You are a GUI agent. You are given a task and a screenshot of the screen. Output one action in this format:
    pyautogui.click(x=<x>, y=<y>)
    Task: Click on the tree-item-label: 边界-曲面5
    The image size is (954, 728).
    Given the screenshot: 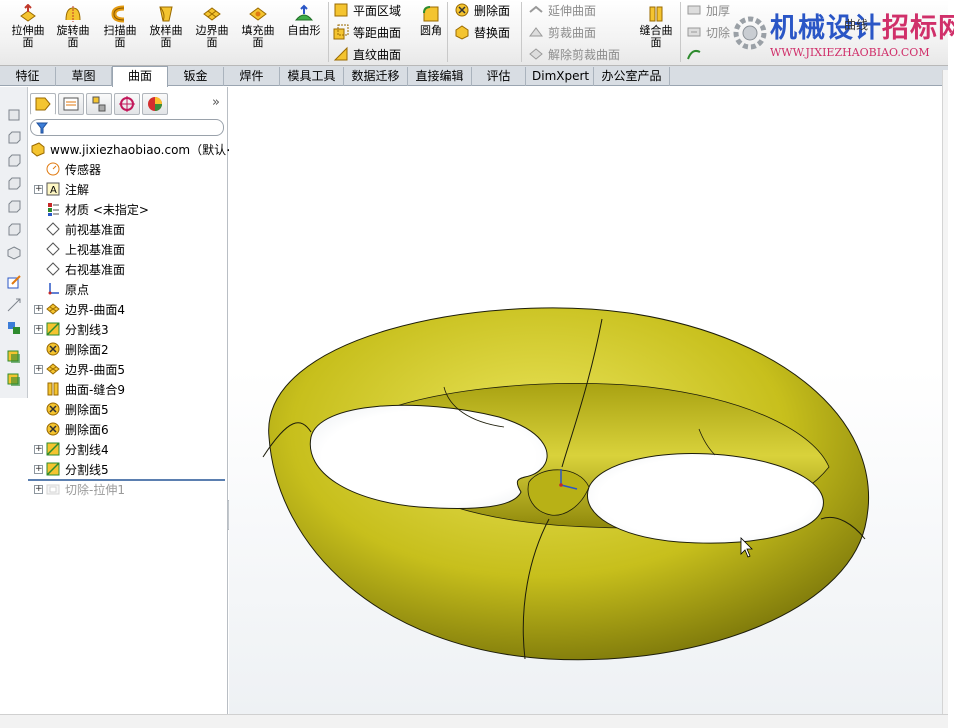 What is the action you would take?
    pyautogui.click(x=95, y=369)
    